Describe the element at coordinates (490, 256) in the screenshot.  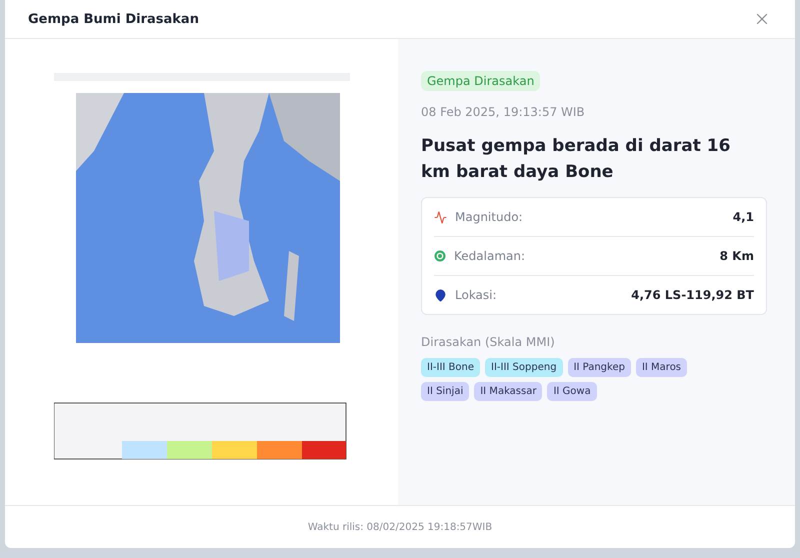
I see `detail-label: Kedalaman:` at that location.